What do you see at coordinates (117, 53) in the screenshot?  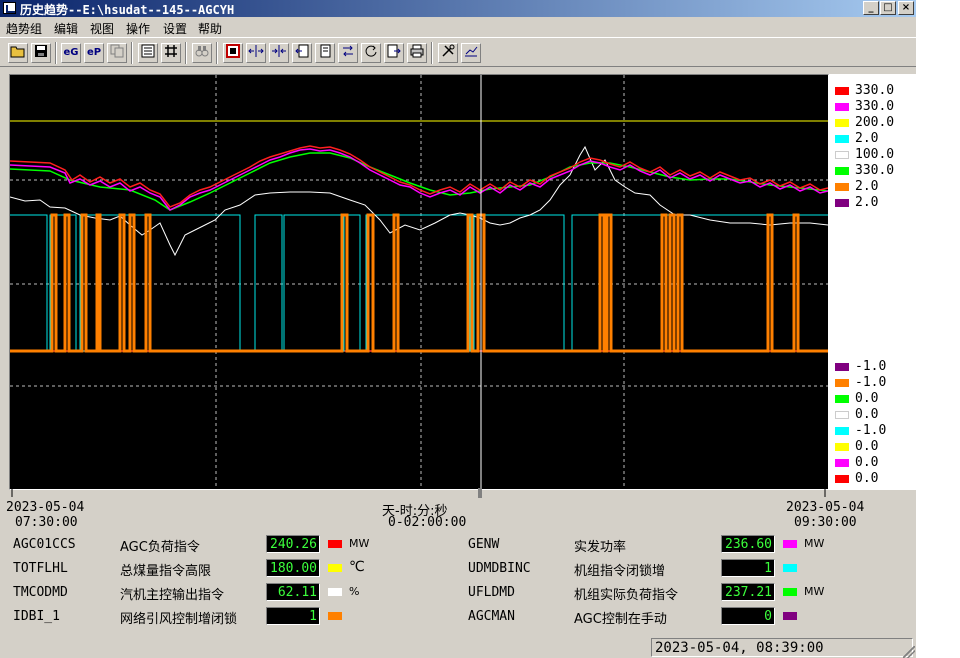 I see `copy-icon` at bounding box center [117, 53].